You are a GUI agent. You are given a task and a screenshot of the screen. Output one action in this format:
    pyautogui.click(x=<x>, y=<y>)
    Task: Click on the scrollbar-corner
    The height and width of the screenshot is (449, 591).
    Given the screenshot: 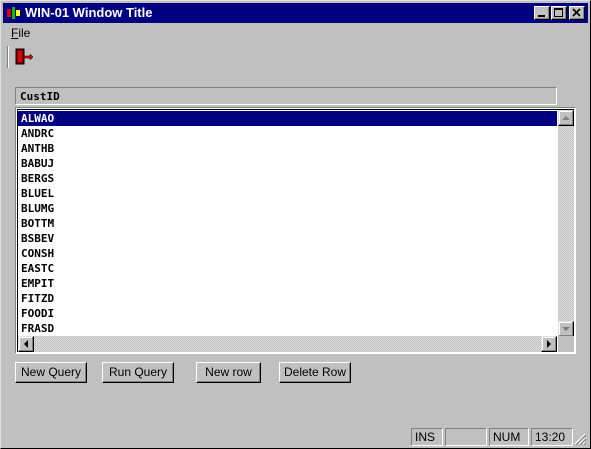 What is the action you would take?
    pyautogui.click(x=566, y=344)
    